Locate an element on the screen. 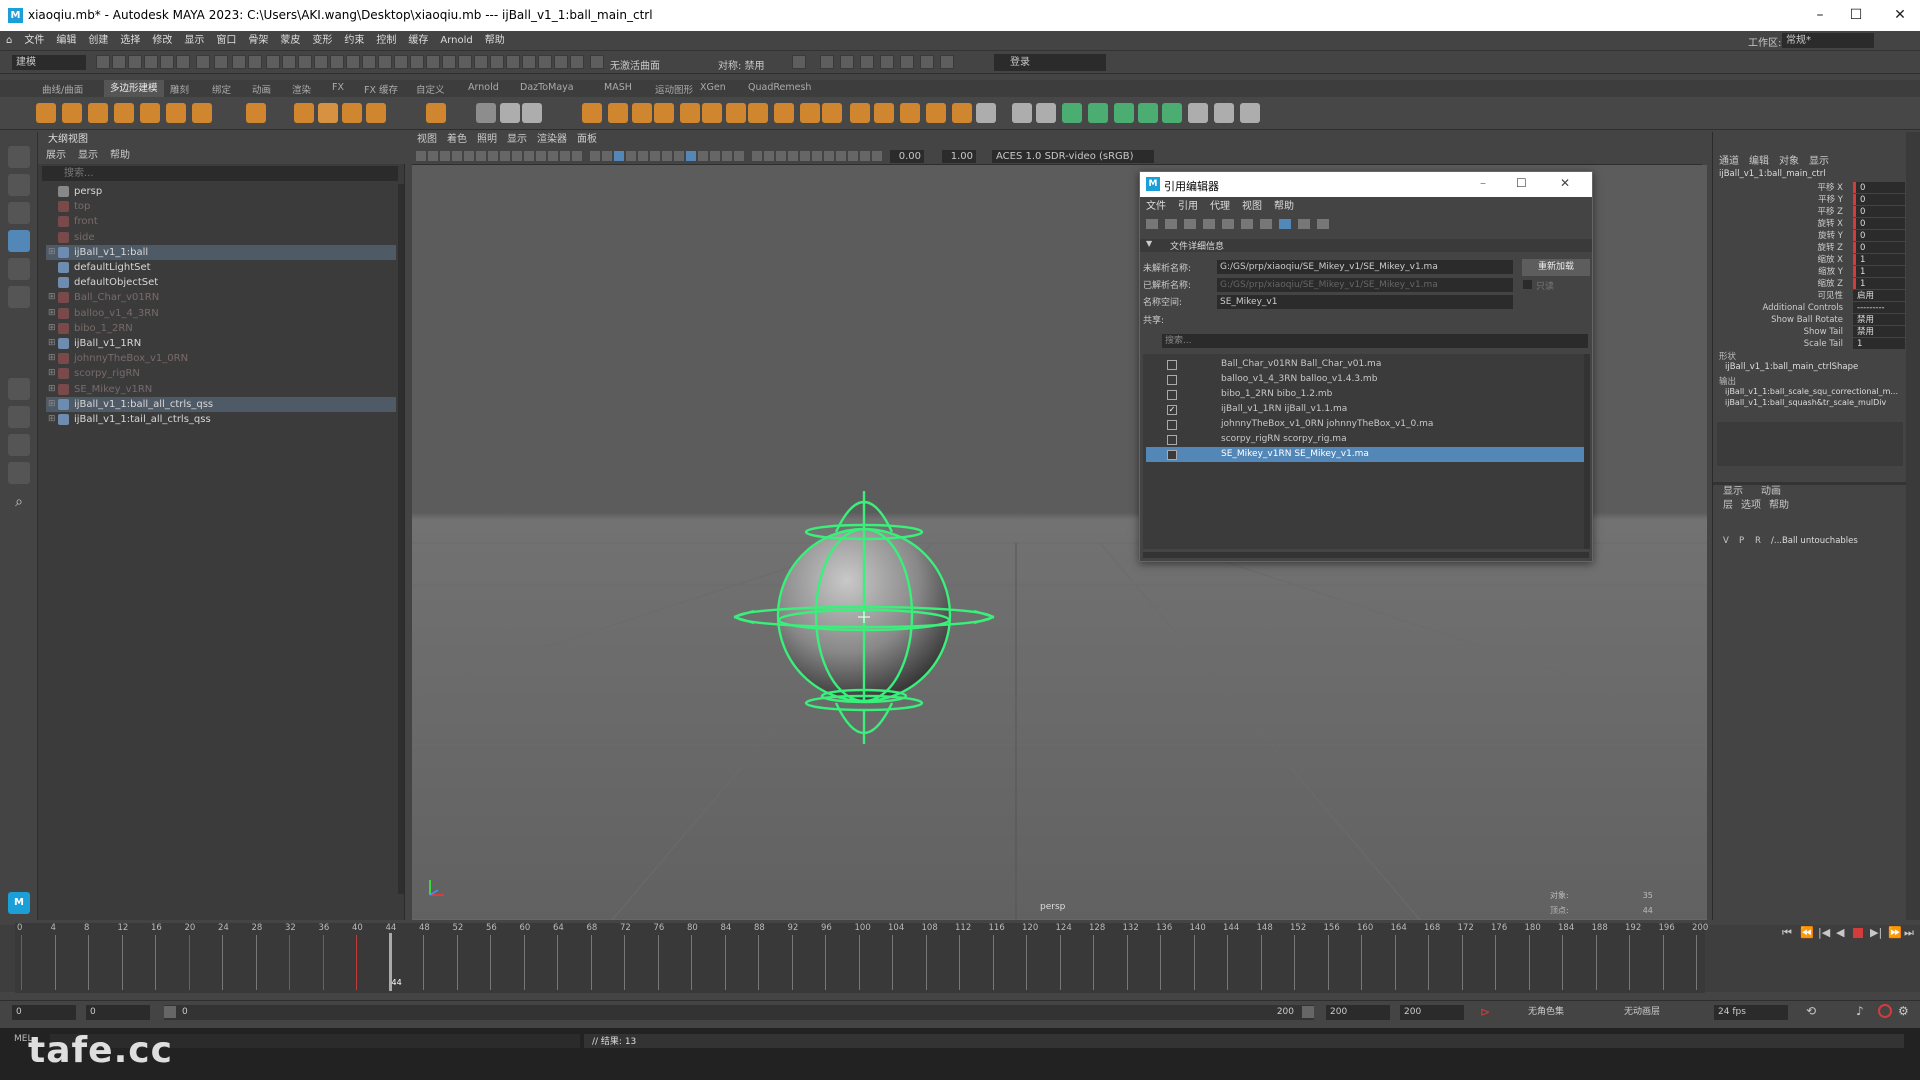 The width and height of the screenshot is (1920, 1080). outliner-item: ⊞ scorpy_rigRN is located at coordinates (221, 373).